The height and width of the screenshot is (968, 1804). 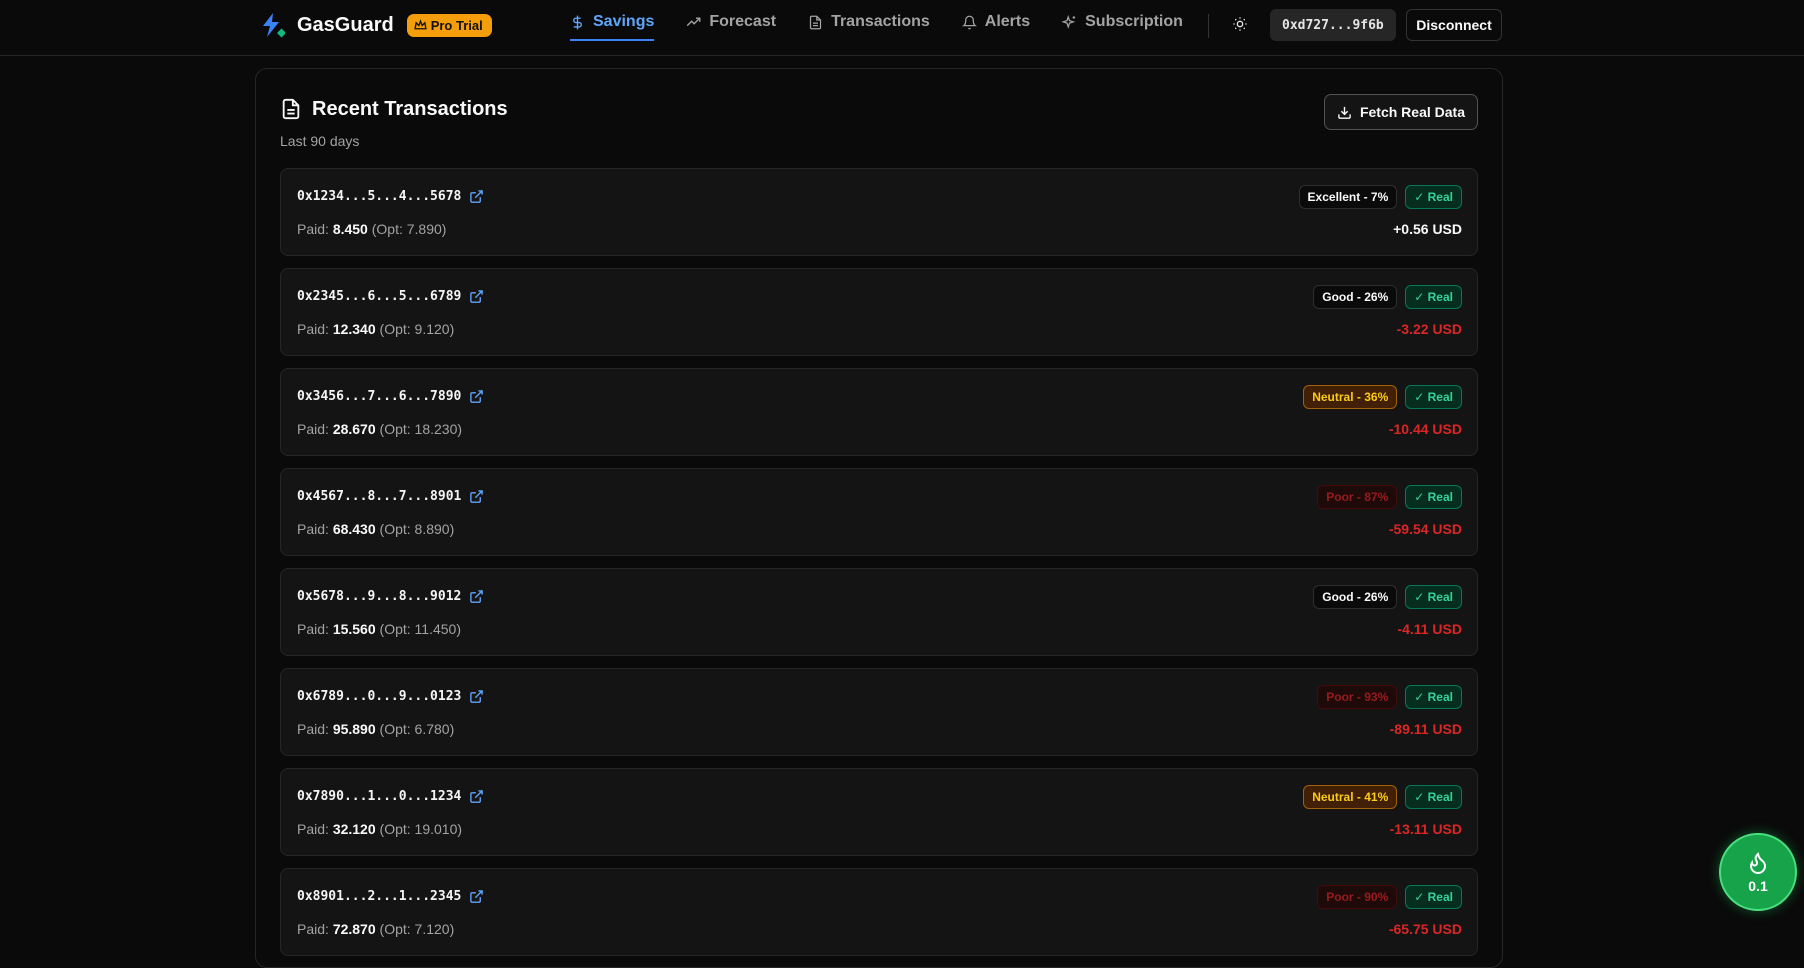 I want to click on tx-savings-amount: -3.22 USD, so click(x=1429, y=329).